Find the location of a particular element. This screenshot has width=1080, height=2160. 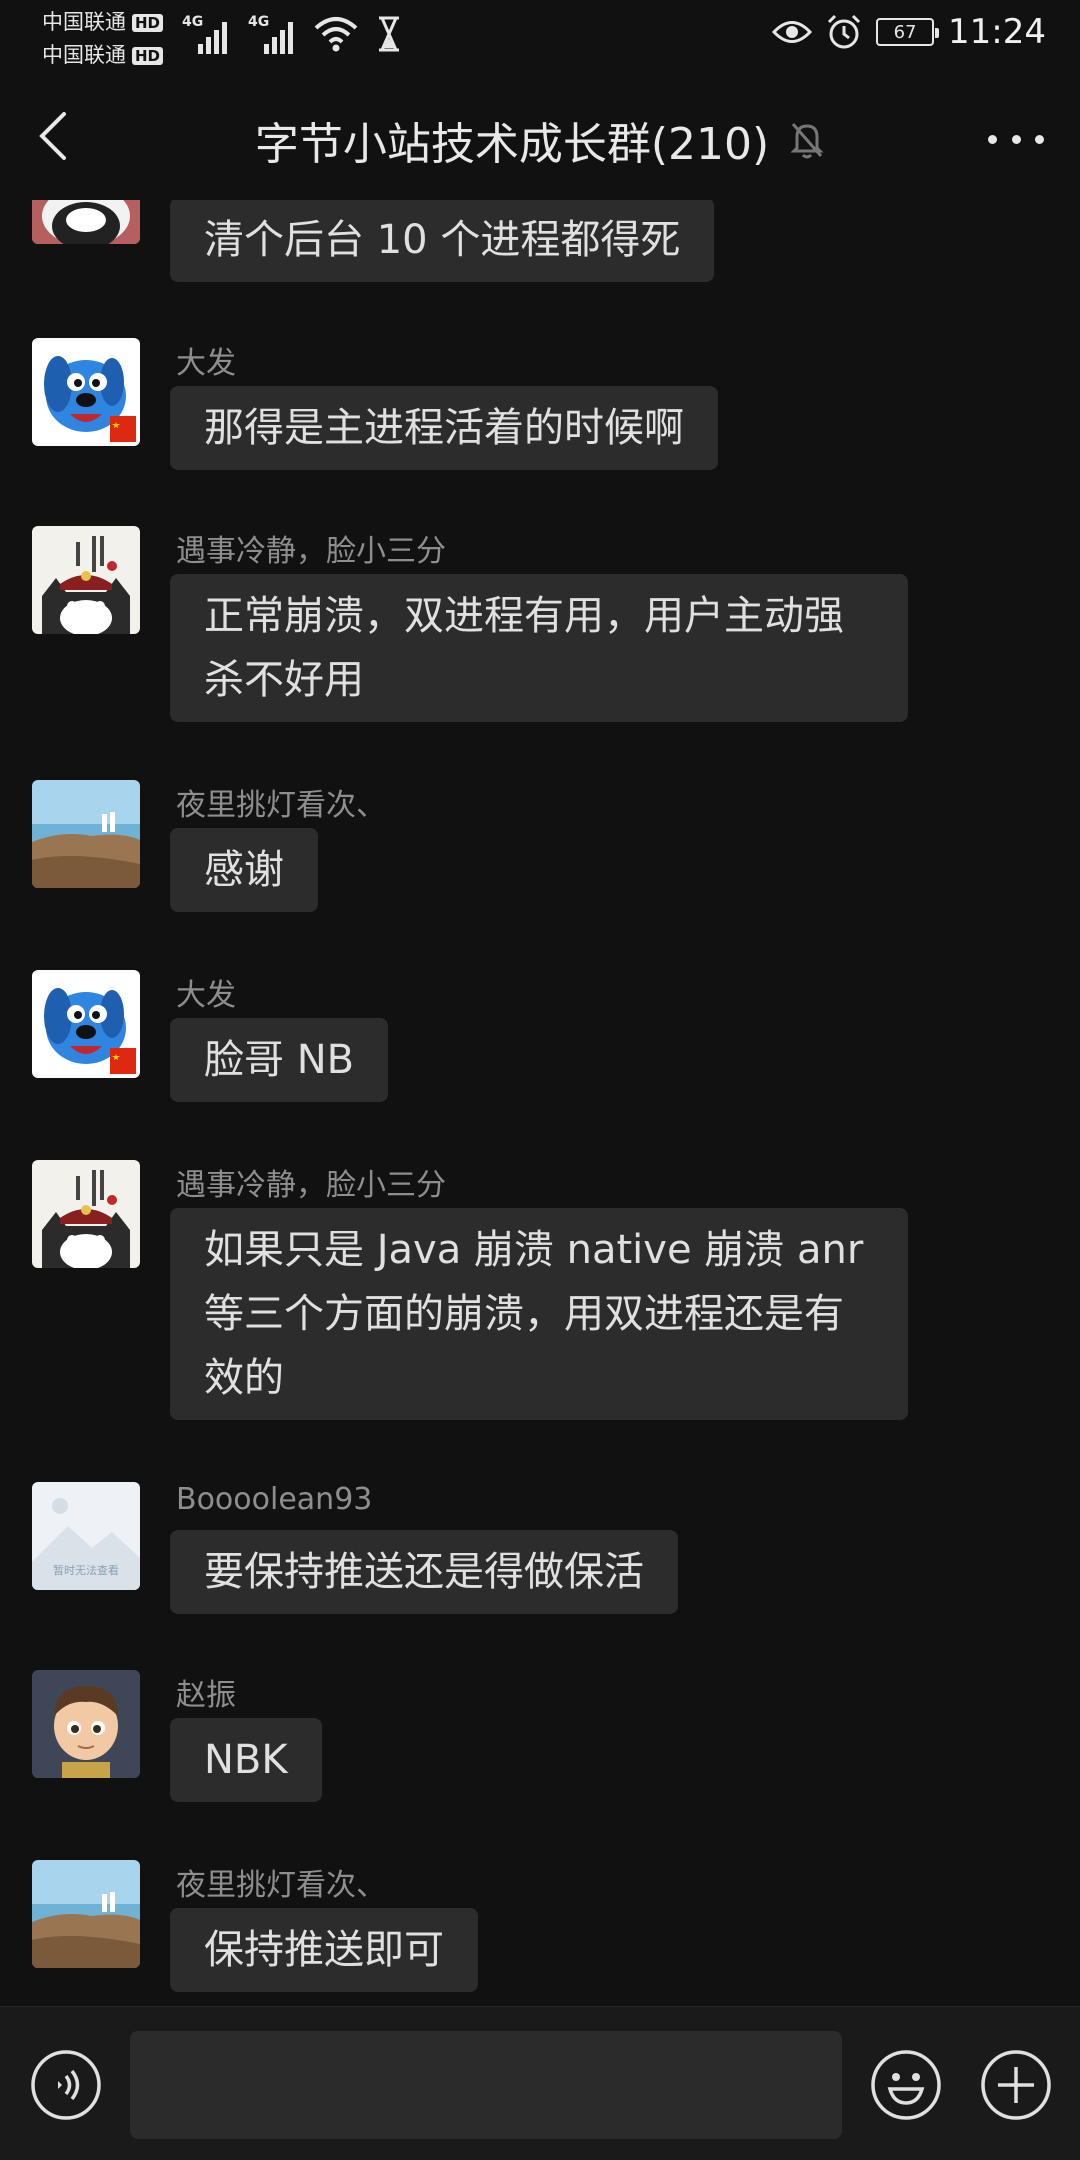

message-bubble: NBK is located at coordinates (246, 1760).